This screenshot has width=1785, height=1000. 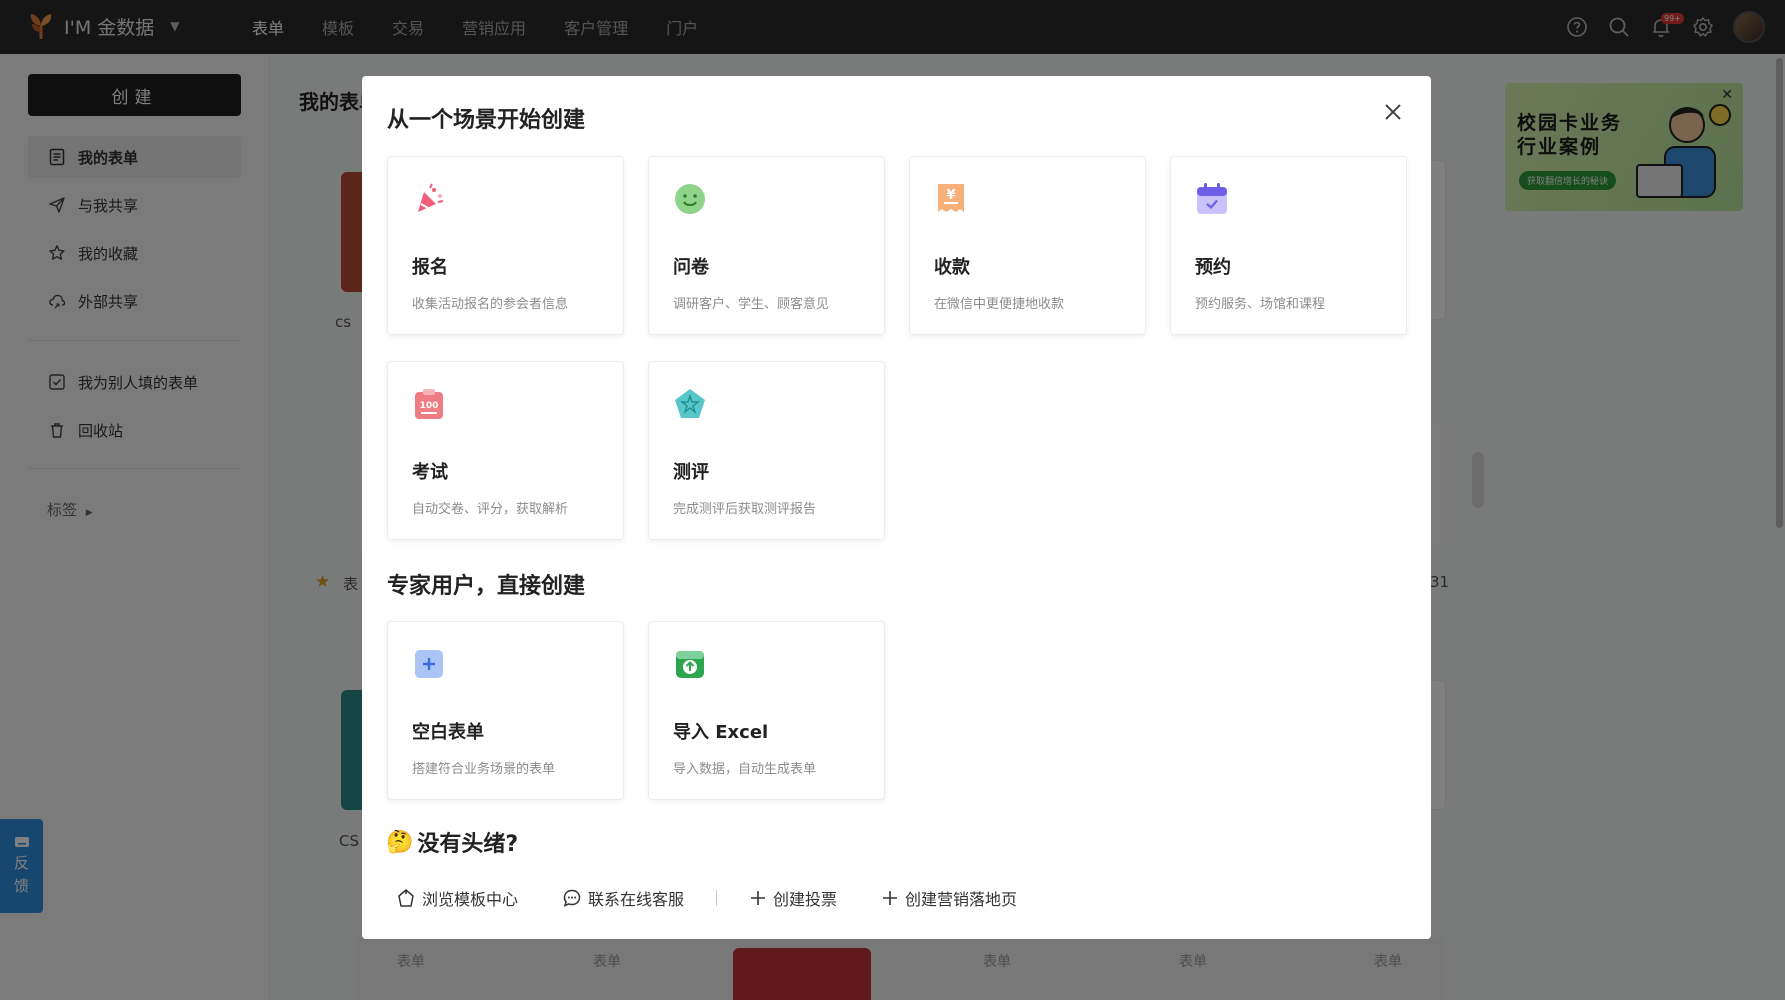 What do you see at coordinates (690, 199) in the screenshot?
I see `smile-icon` at bounding box center [690, 199].